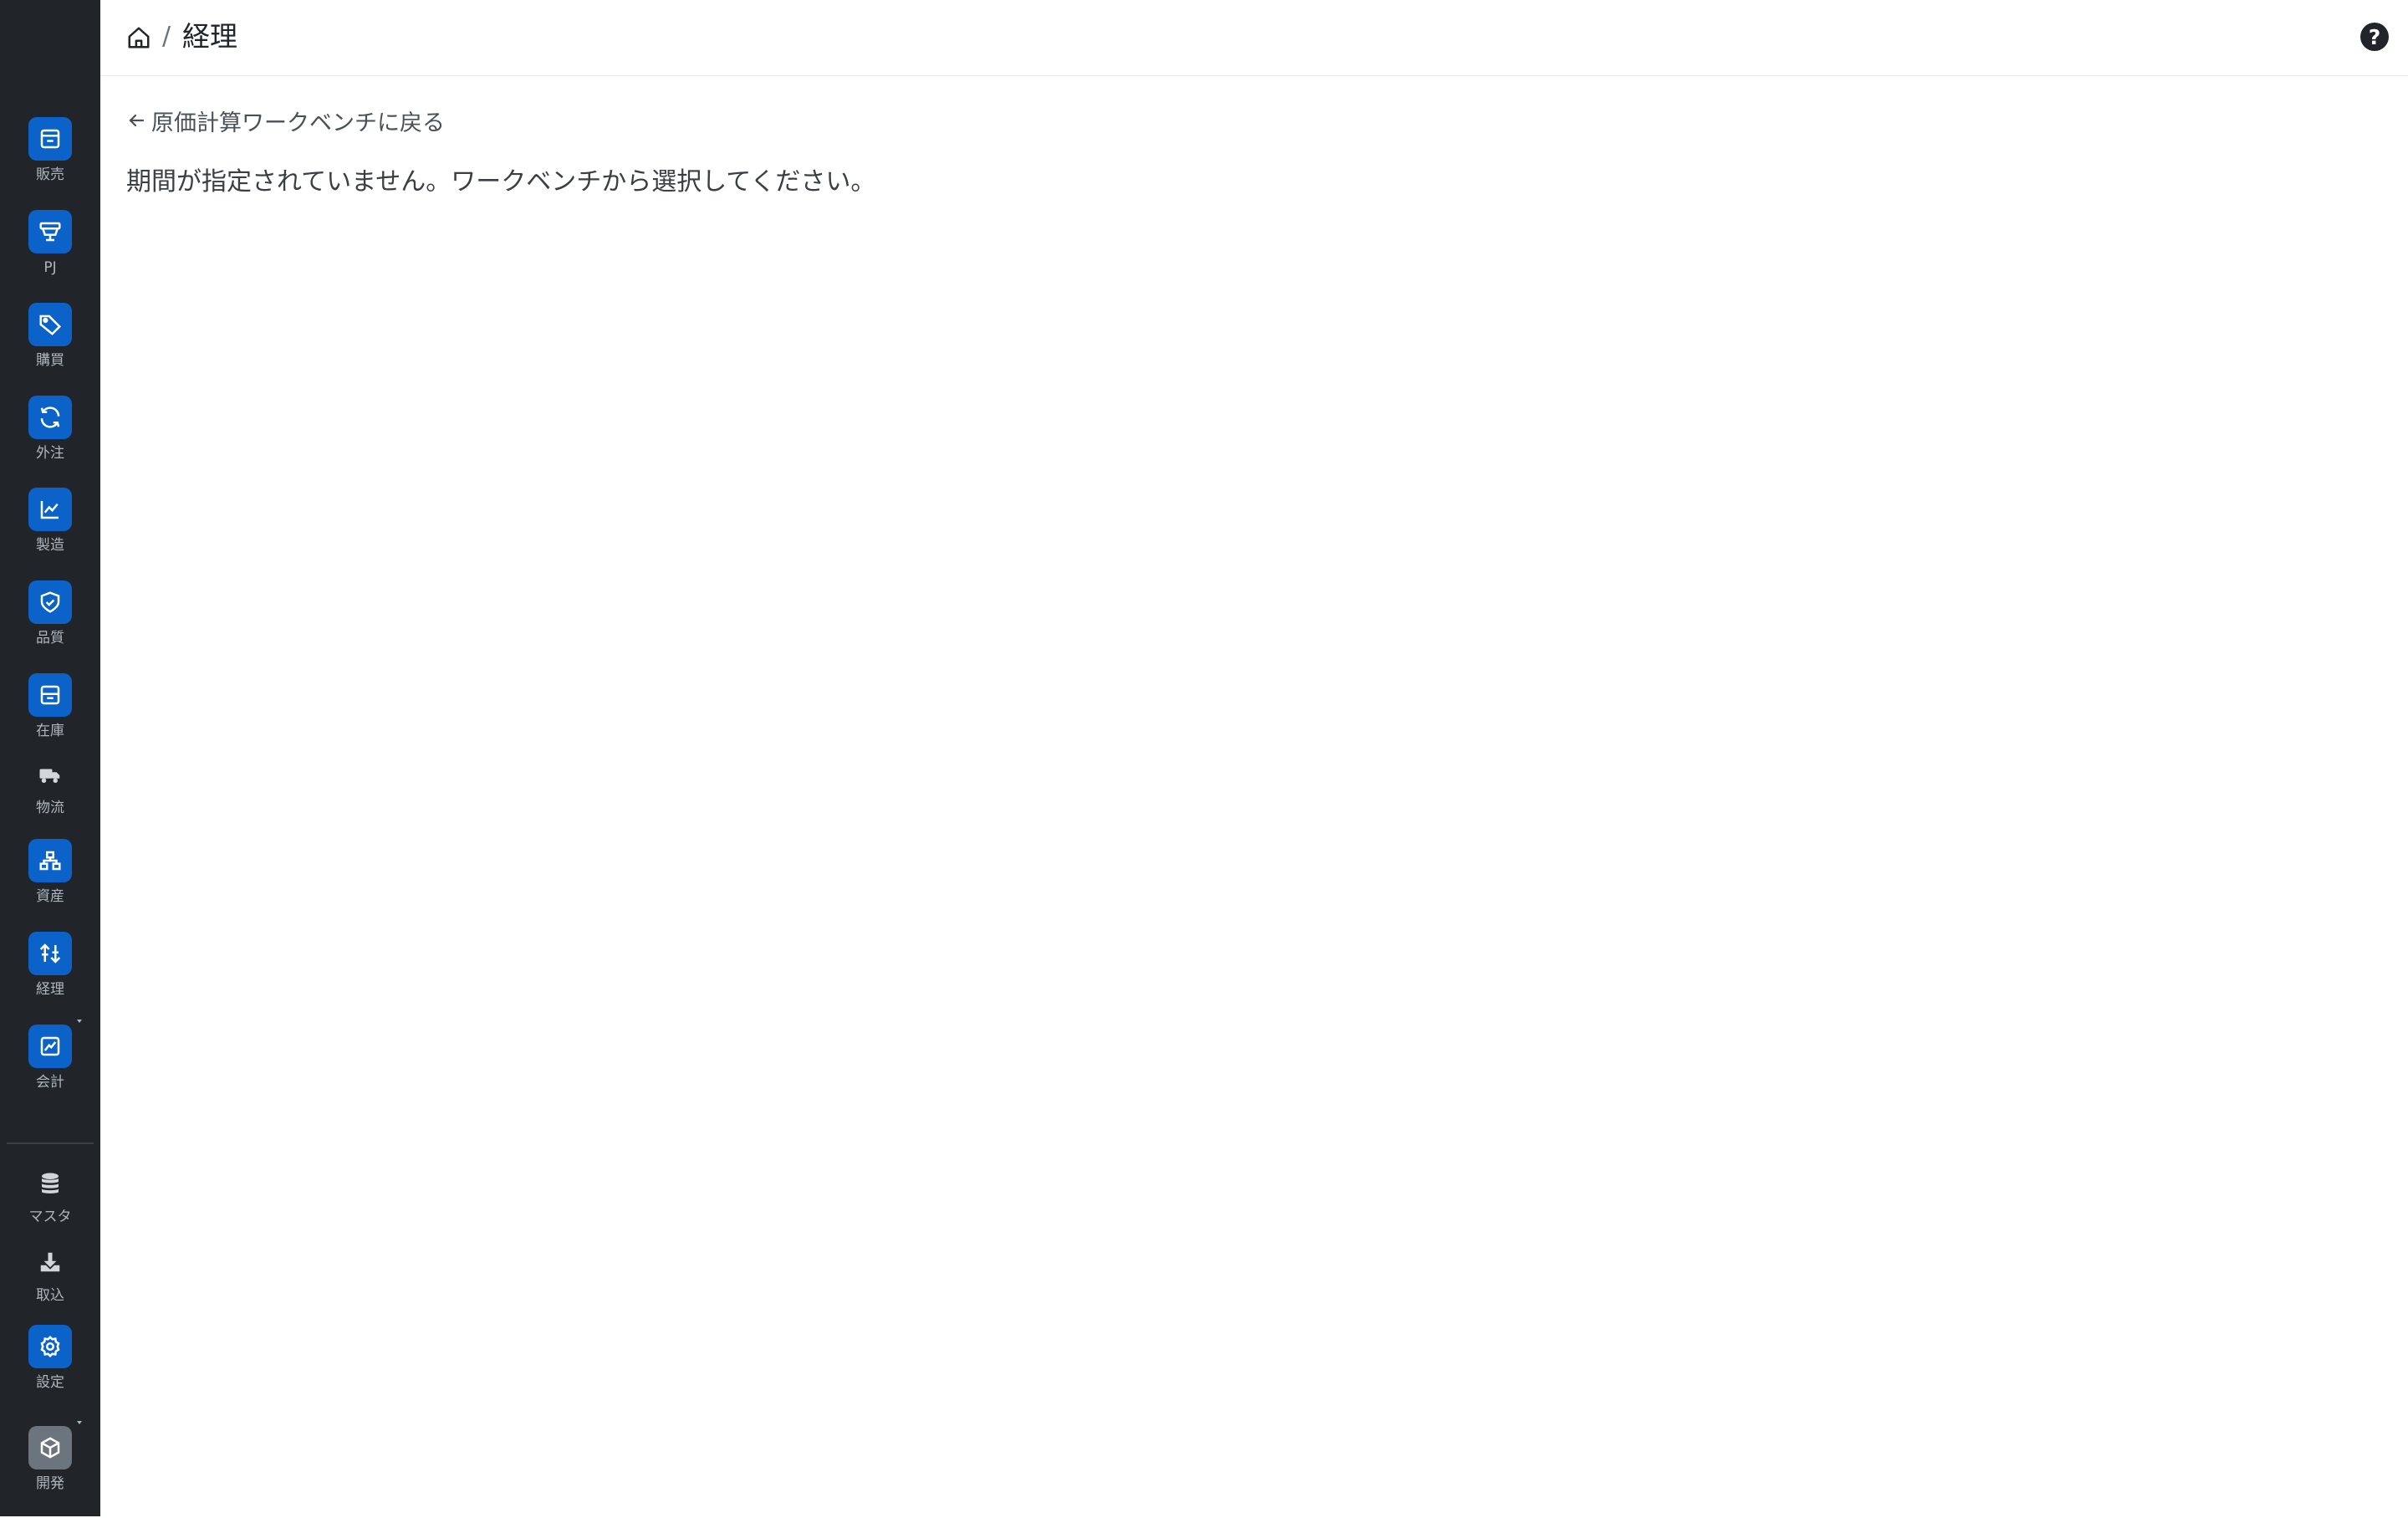 The width and height of the screenshot is (2408, 1518). What do you see at coordinates (138, 37) in the screenshot?
I see `home-icon` at bounding box center [138, 37].